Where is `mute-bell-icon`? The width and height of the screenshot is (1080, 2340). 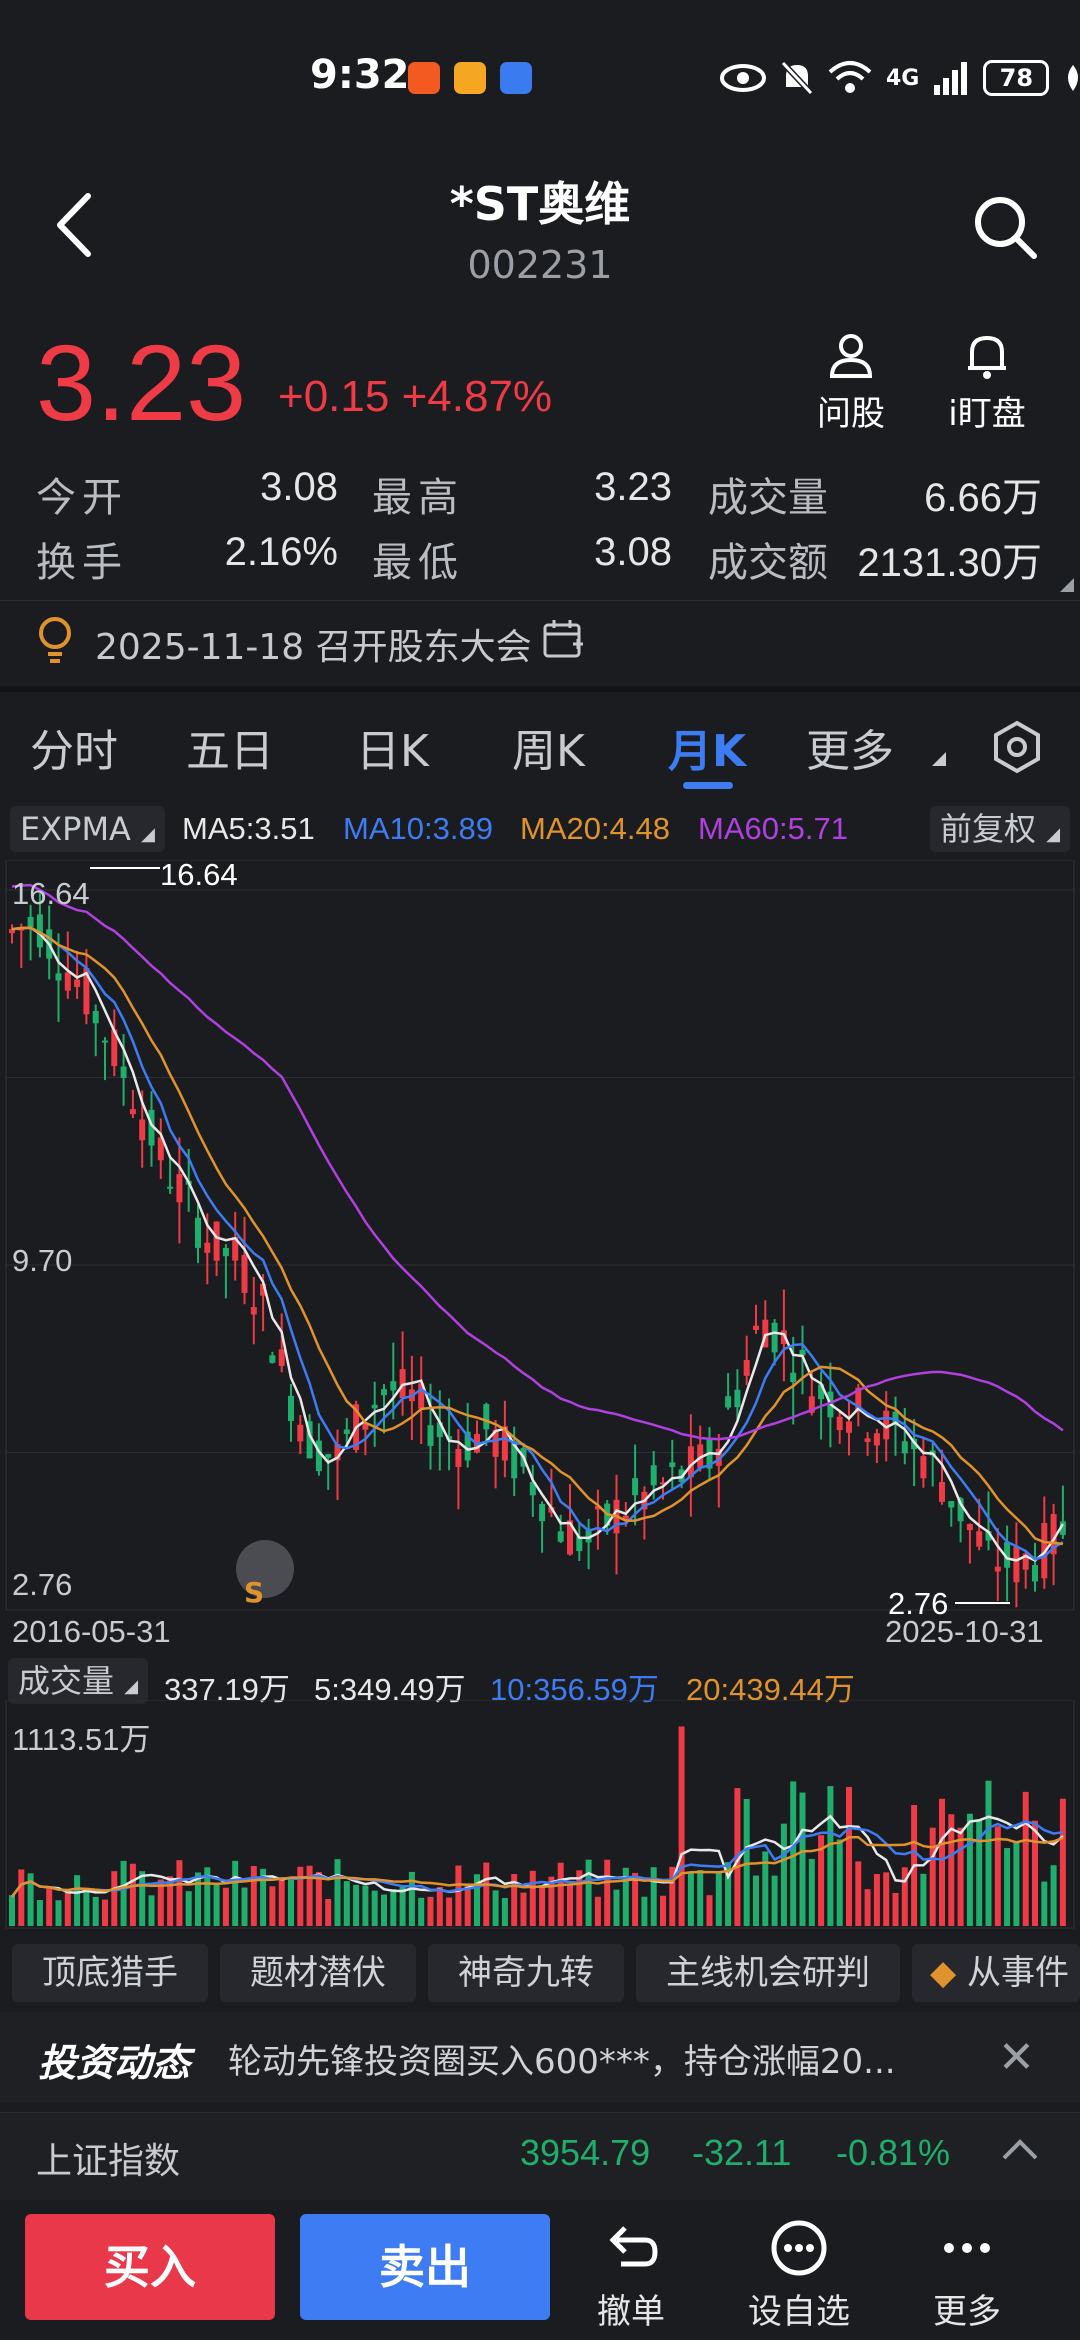 mute-bell-icon is located at coordinates (797, 78).